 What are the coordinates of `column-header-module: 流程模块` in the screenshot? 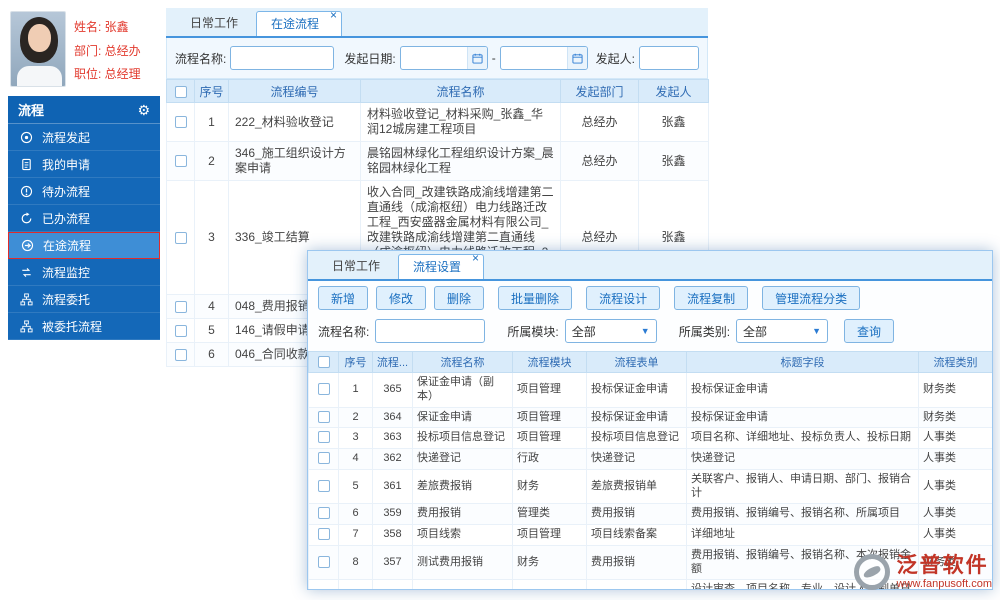 It's located at (549, 362).